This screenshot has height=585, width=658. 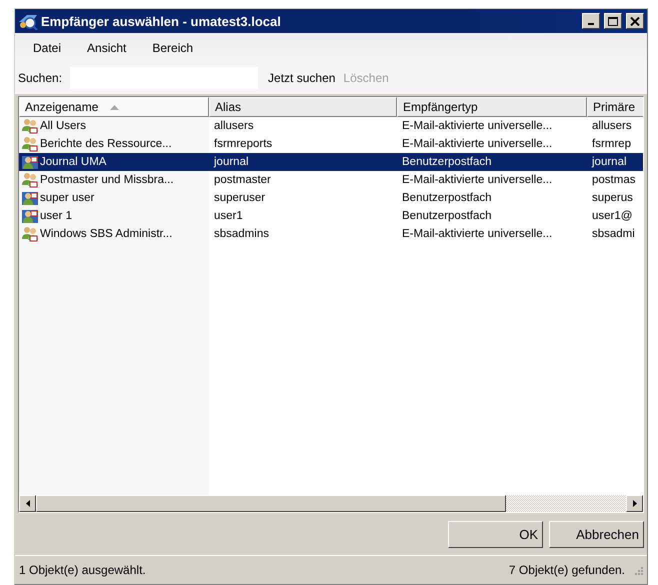 I want to click on table-cell: Journal UMA, so click(x=73, y=162).